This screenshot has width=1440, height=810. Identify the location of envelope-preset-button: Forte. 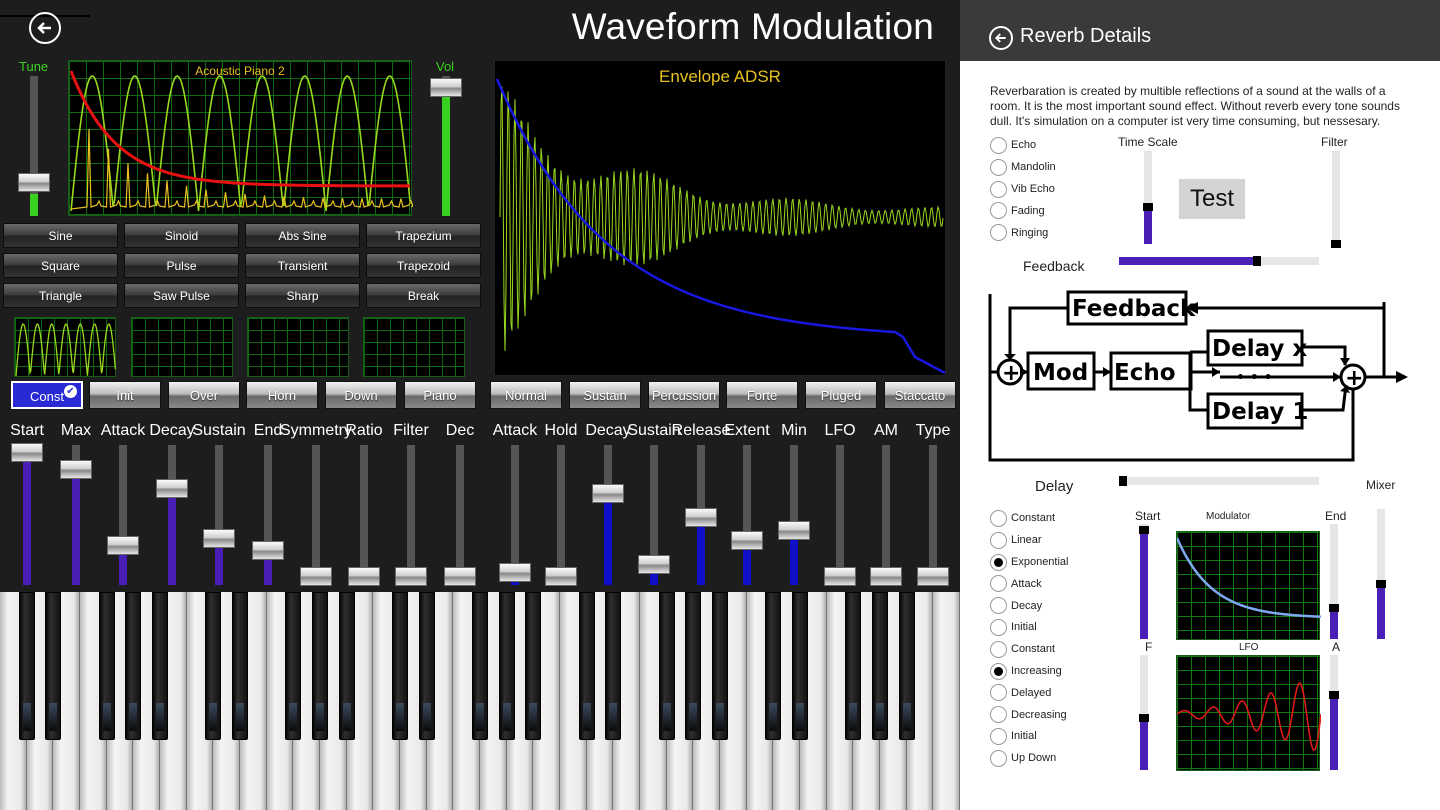
(762, 395).